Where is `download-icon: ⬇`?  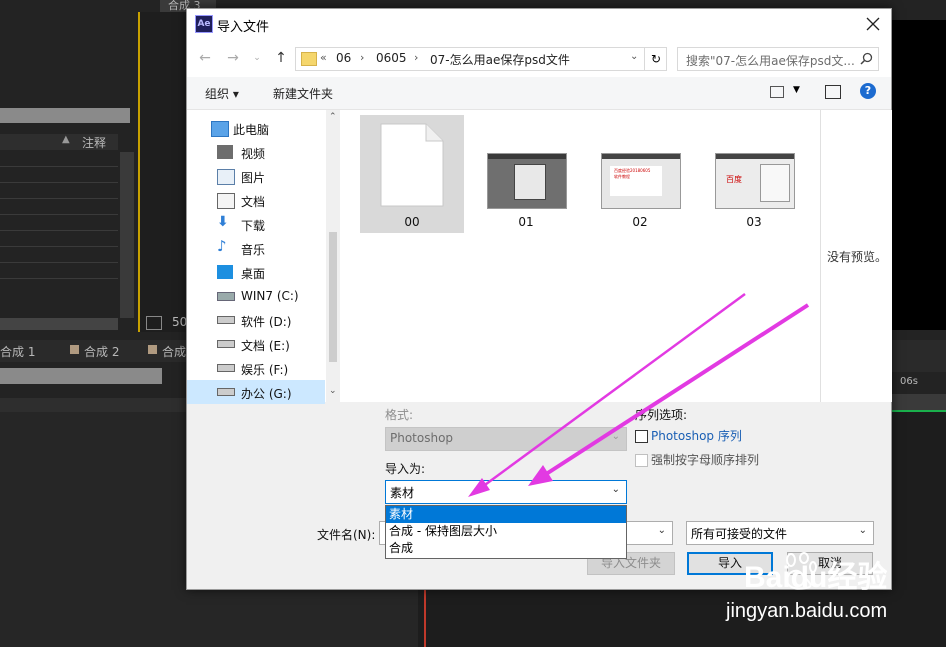 download-icon: ⬇ is located at coordinates (223, 222).